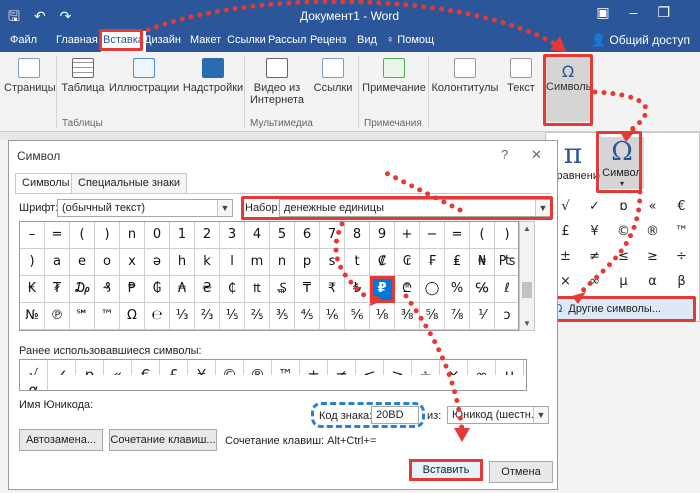 The height and width of the screenshot is (493, 700). Describe the element at coordinates (157, 262) in the screenshot. I see `symbol-cell: ə` at that location.